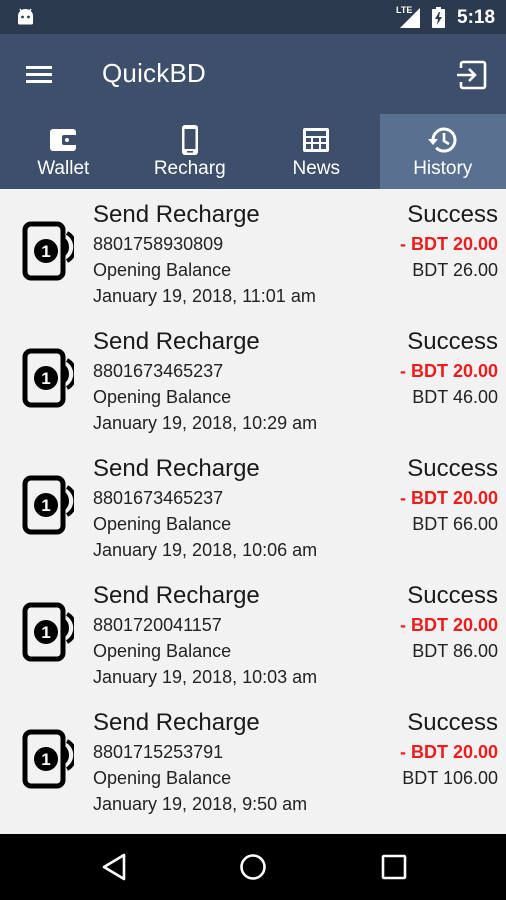  I want to click on history-icon, so click(442, 140).